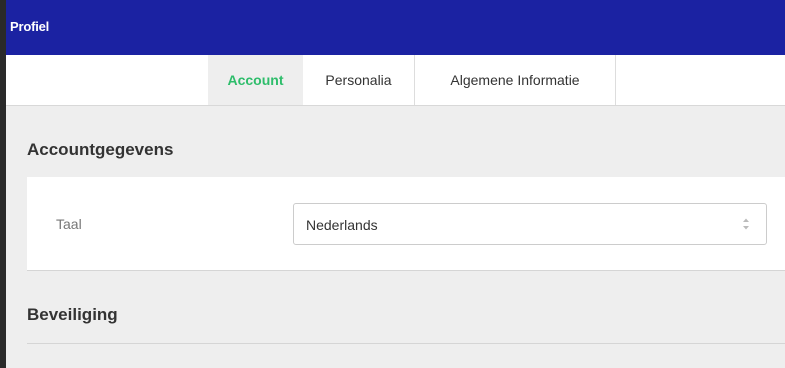 The width and height of the screenshot is (785, 368). What do you see at coordinates (69, 224) in the screenshot?
I see `language-label: Taal` at bounding box center [69, 224].